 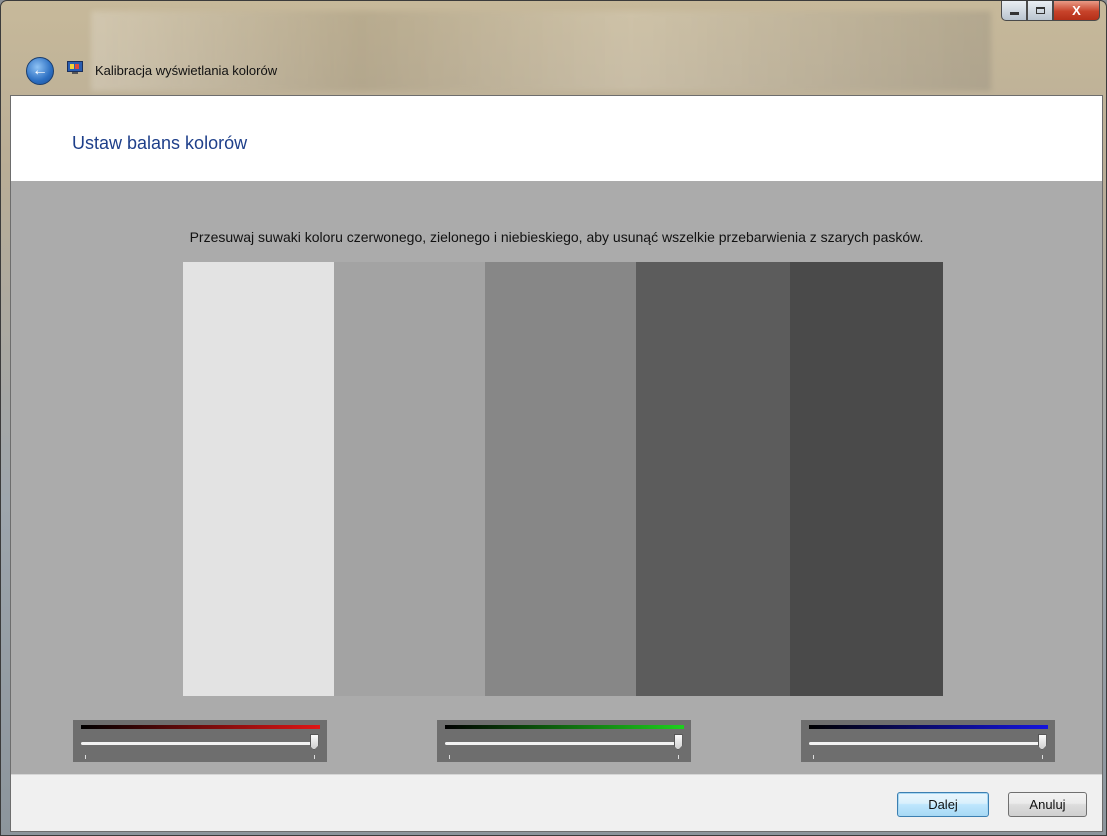 What do you see at coordinates (1047, 804) in the screenshot?
I see `cancel-button: Anuluj` at bounding box center [1047, 804].